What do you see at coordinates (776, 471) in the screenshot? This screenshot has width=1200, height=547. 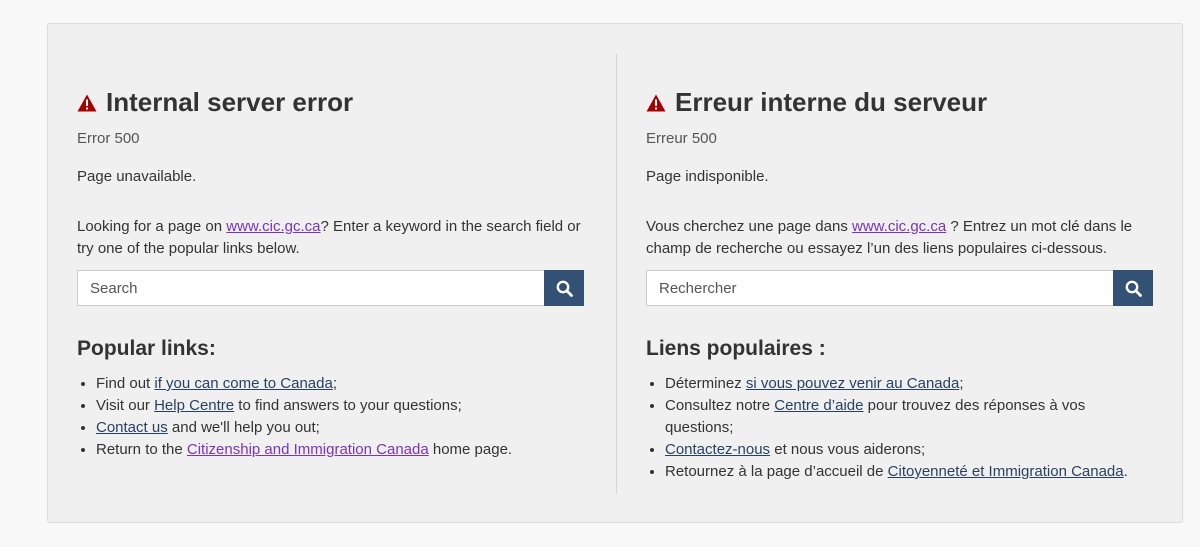 I see `list-item-text: Retournez à la page d’accueil de` at bounding box center [776, 471].